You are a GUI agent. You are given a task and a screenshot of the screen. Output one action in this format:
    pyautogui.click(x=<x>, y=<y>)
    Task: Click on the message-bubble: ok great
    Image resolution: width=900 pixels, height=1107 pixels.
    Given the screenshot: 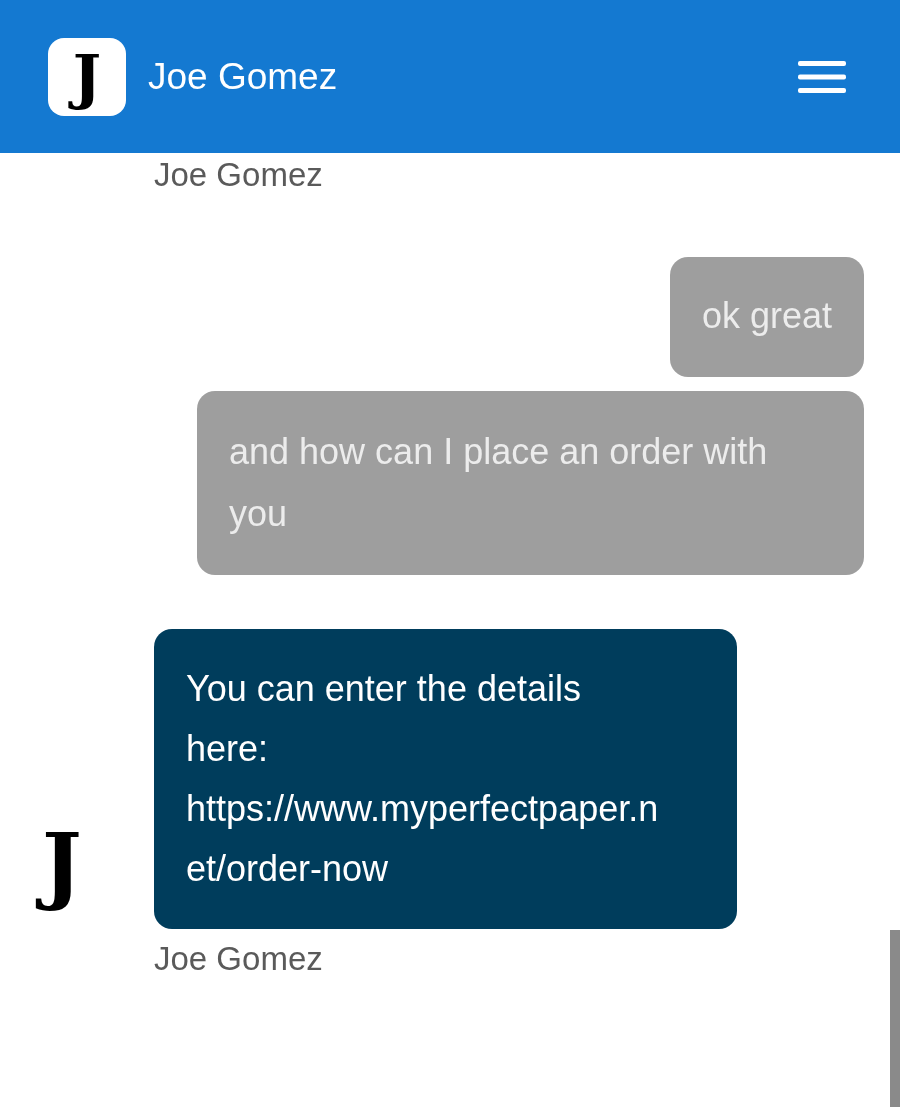 What is the action you would take?
    pyautogui.click(x=766, y=316)
    